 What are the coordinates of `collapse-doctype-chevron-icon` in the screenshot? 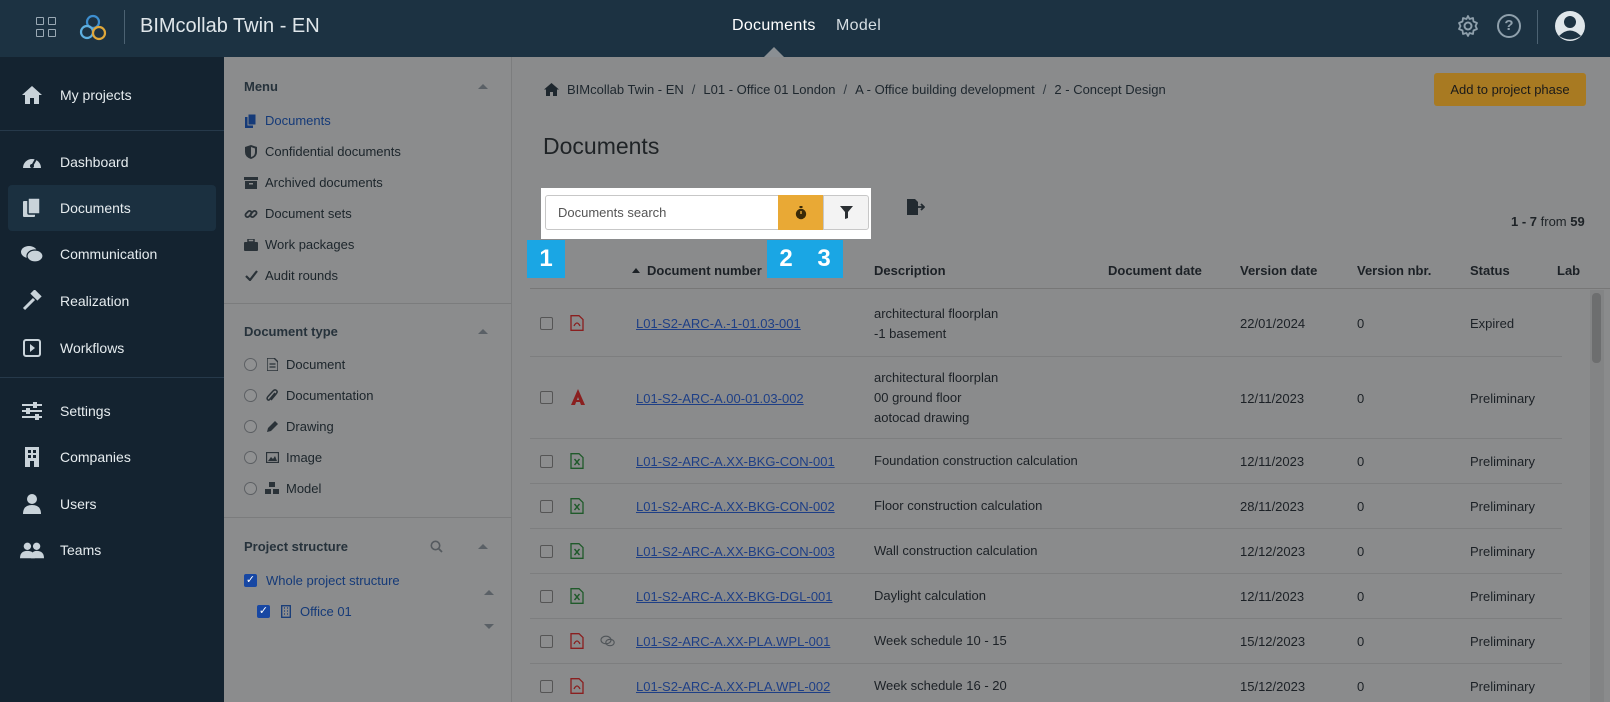 It's located at (483, 331).